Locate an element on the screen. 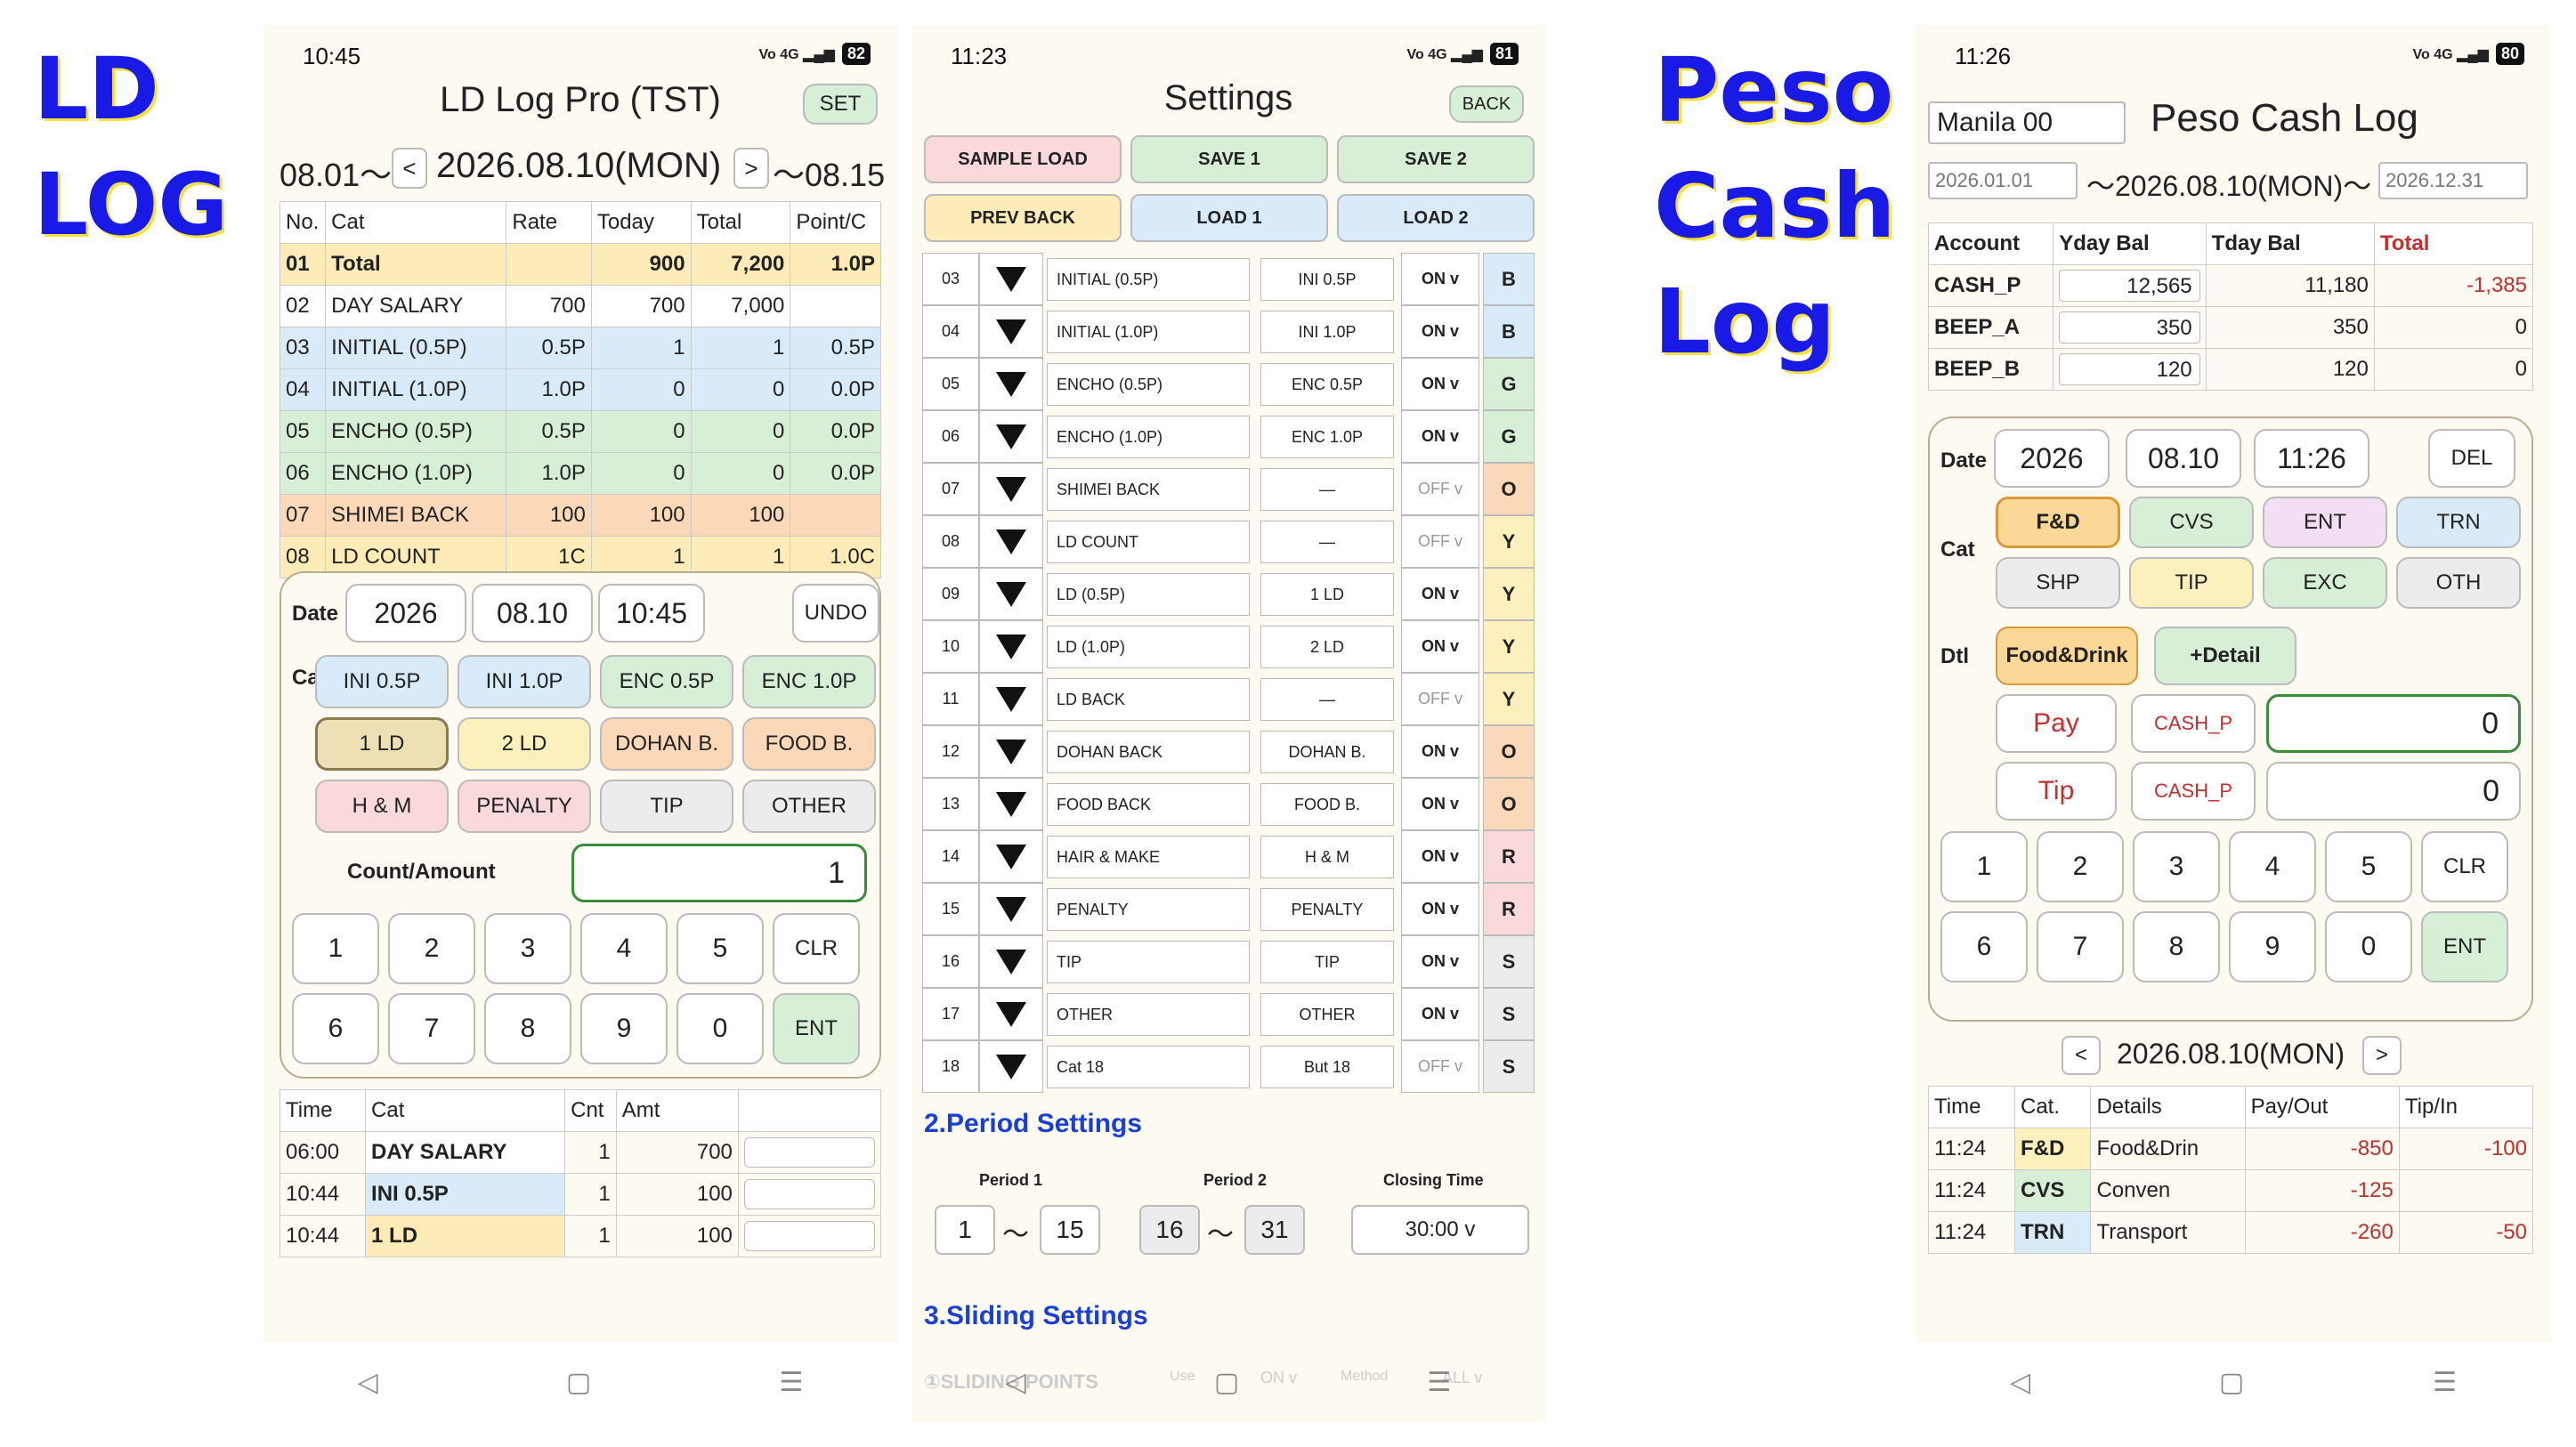 This screenshot has width=2576, height=1447. account-name-field: Manila 00 is located at coordinates (2027, 123).